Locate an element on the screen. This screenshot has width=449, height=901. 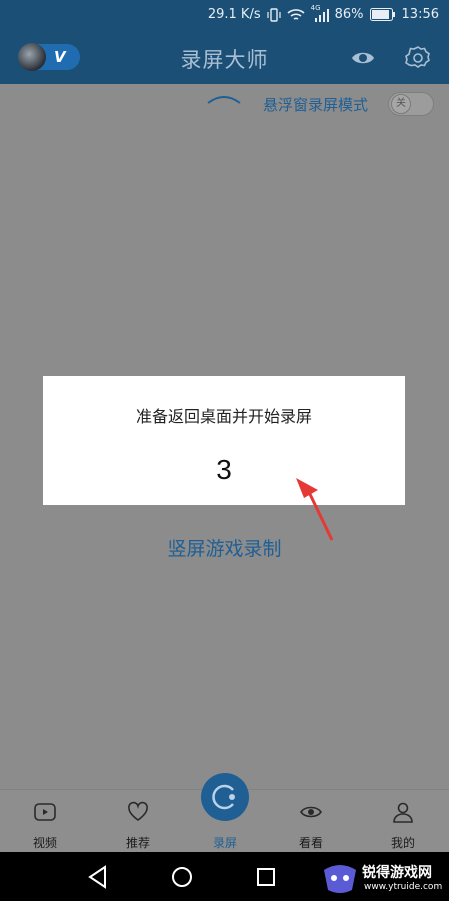
watermark-url: www.ytruide.com is located at coordinates (403, 887).